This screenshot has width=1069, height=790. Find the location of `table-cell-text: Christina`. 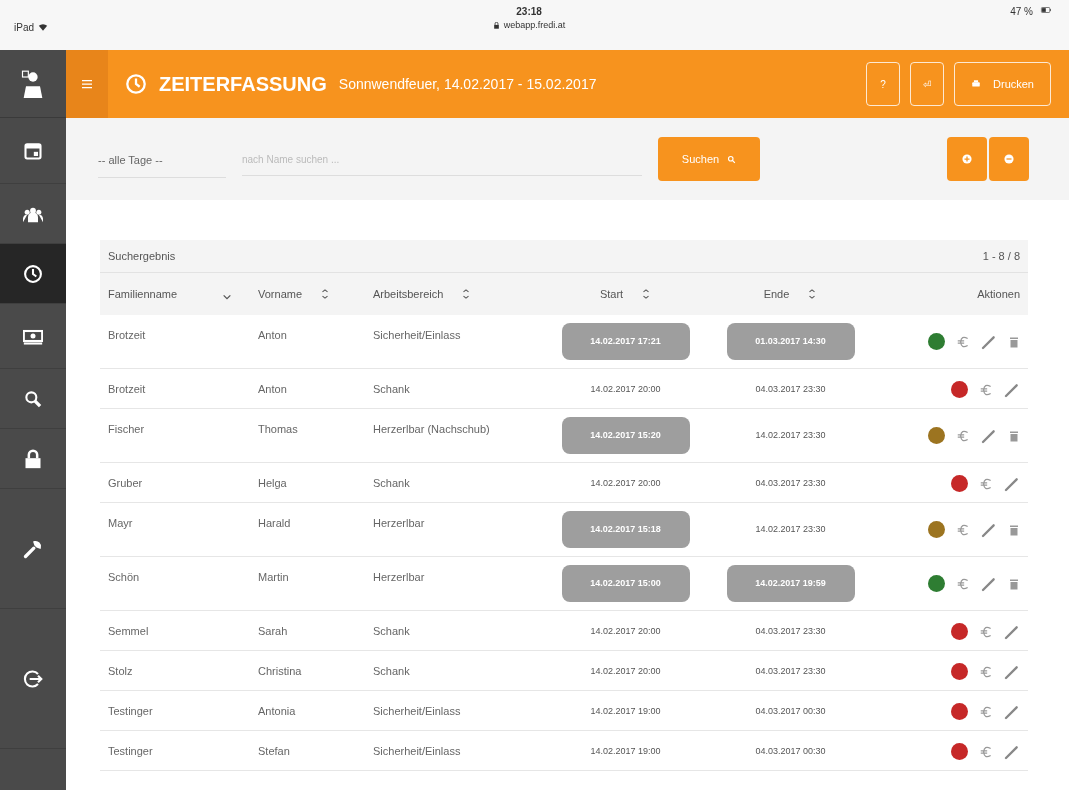

table-cell-text: Christina is located at coordinates (280, 671).